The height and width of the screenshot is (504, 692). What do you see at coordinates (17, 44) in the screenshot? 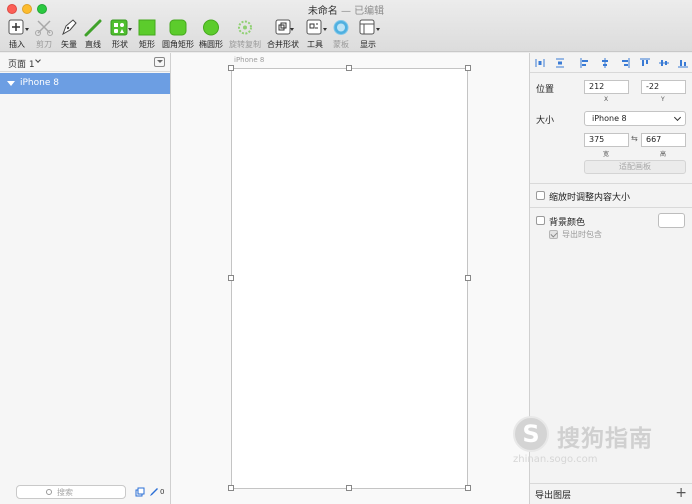
I see `insert-label: 插入` at bounding box center [17, 44].